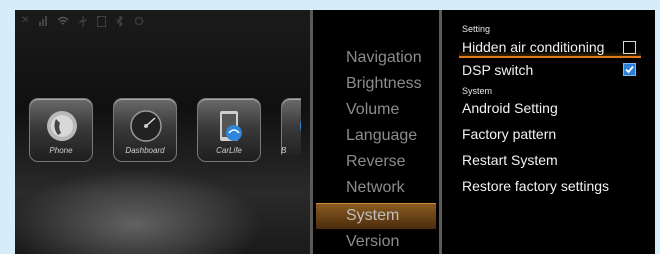 The image size is (660, 254). Describe the element at coordinates (629, 47) in the screenshot. I see `hidden-air-conditioning-checkbox` at that location.